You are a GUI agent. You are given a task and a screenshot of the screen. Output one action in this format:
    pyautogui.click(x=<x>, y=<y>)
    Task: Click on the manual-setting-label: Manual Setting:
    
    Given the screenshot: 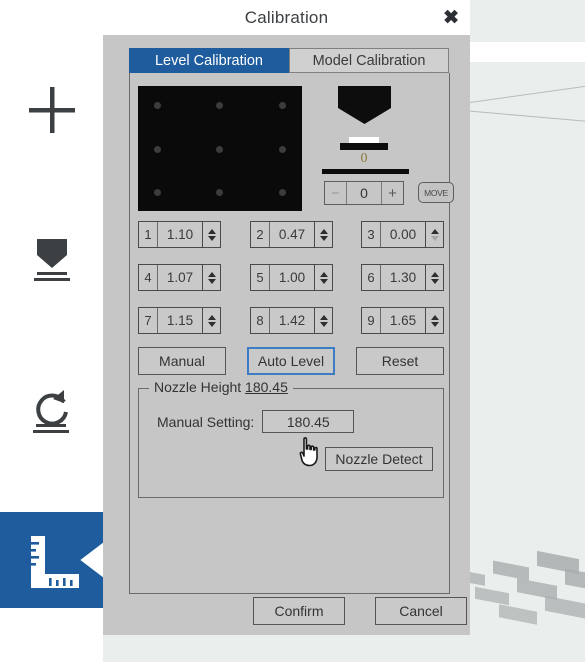 What is the action you would take?
    pyautogui.click(x=206, y=421)
    